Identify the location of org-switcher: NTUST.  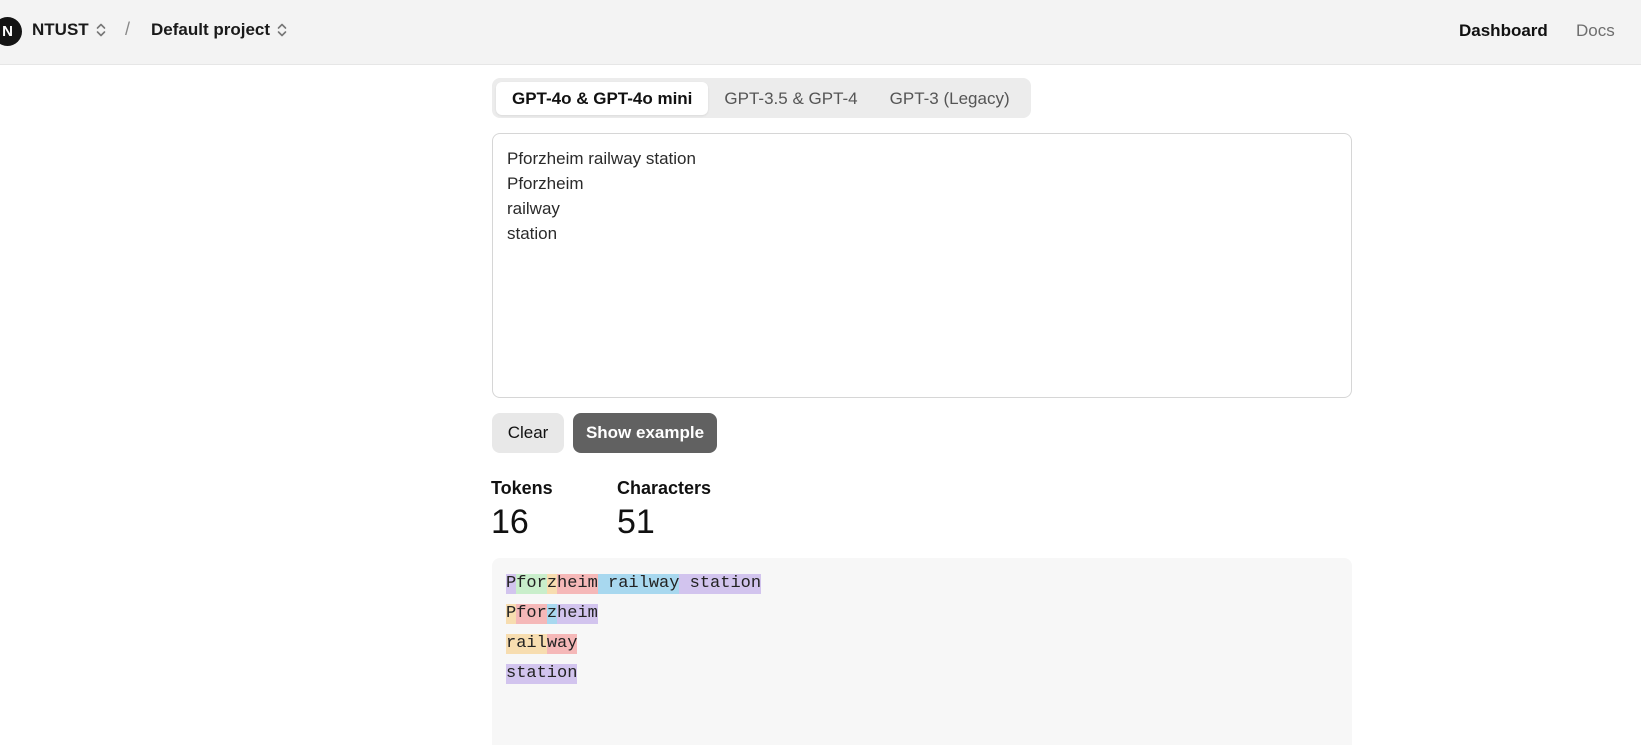
(69, 30).